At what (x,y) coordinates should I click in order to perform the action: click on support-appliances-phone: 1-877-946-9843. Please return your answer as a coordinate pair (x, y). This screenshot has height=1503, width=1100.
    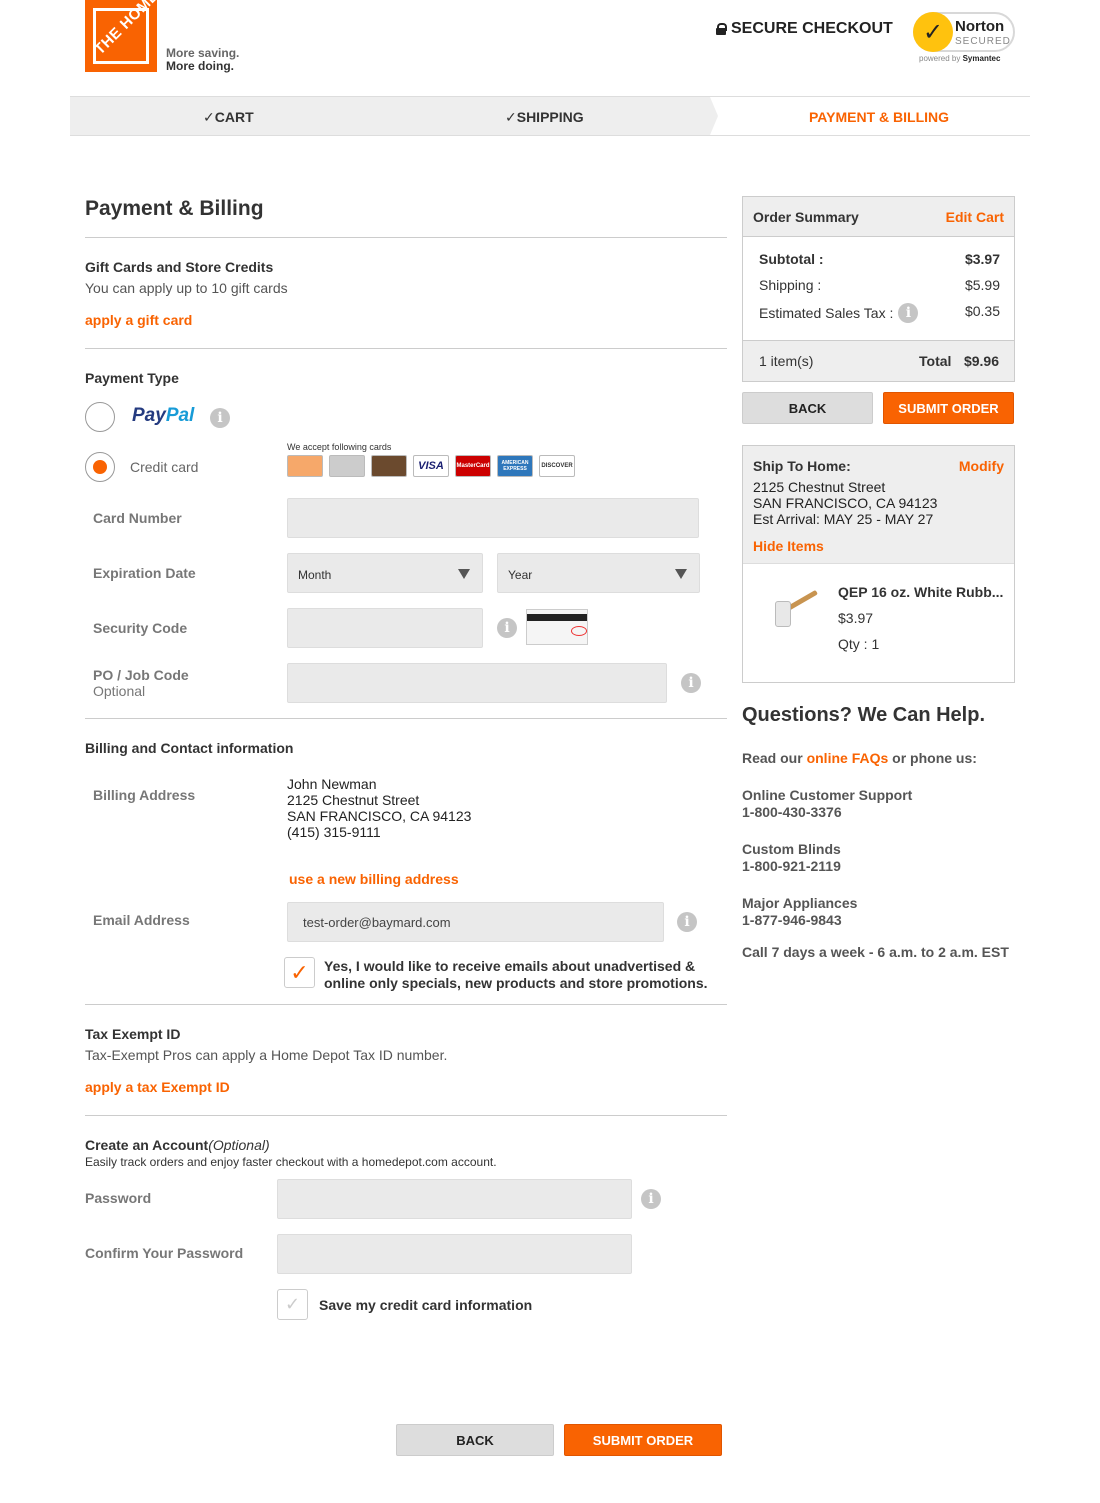
    Looking at the image, I should click on (799, 920).